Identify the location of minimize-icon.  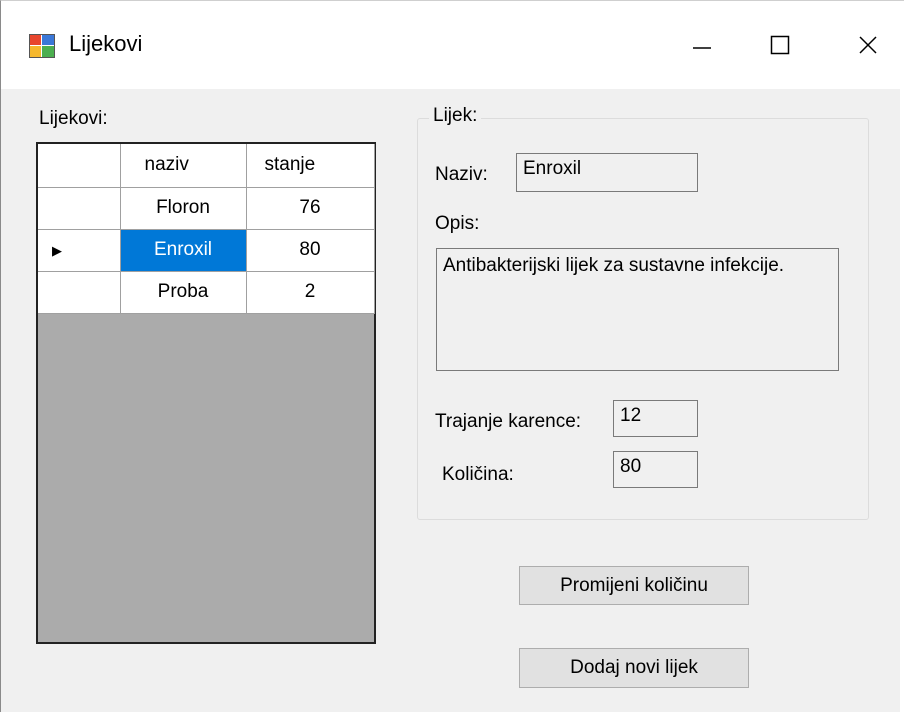
(702, 48).